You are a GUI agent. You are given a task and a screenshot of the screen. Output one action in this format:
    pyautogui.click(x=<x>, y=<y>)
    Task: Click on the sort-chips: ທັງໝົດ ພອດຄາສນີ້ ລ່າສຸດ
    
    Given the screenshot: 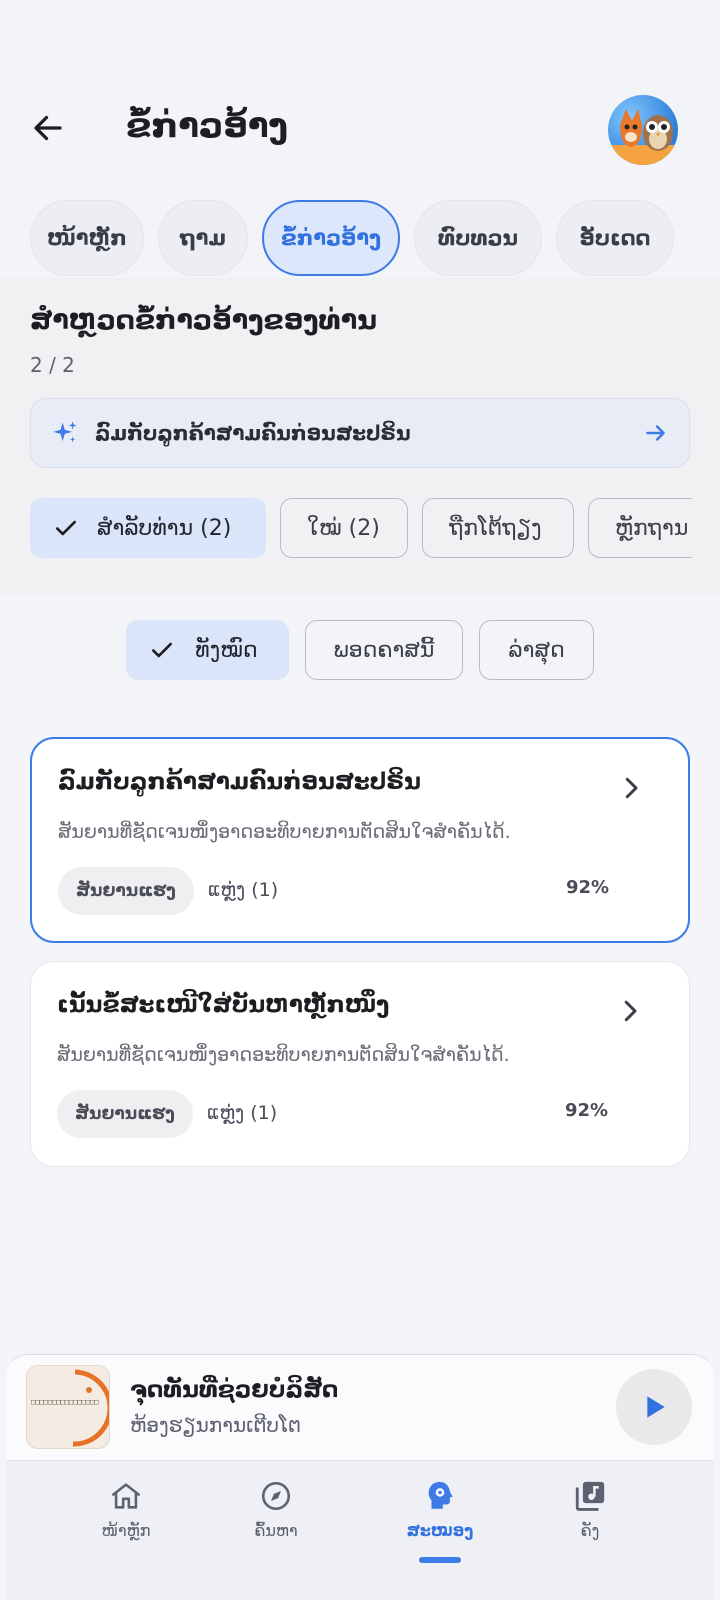 What is the action you would take?
    pyautogui.click(x=360, y=650)
    